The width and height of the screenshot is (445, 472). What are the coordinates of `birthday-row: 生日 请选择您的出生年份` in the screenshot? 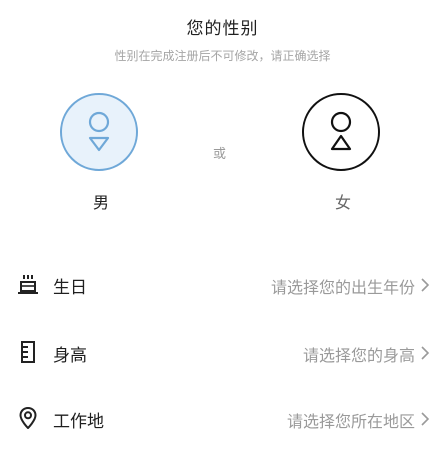 It's located at (222, 284).